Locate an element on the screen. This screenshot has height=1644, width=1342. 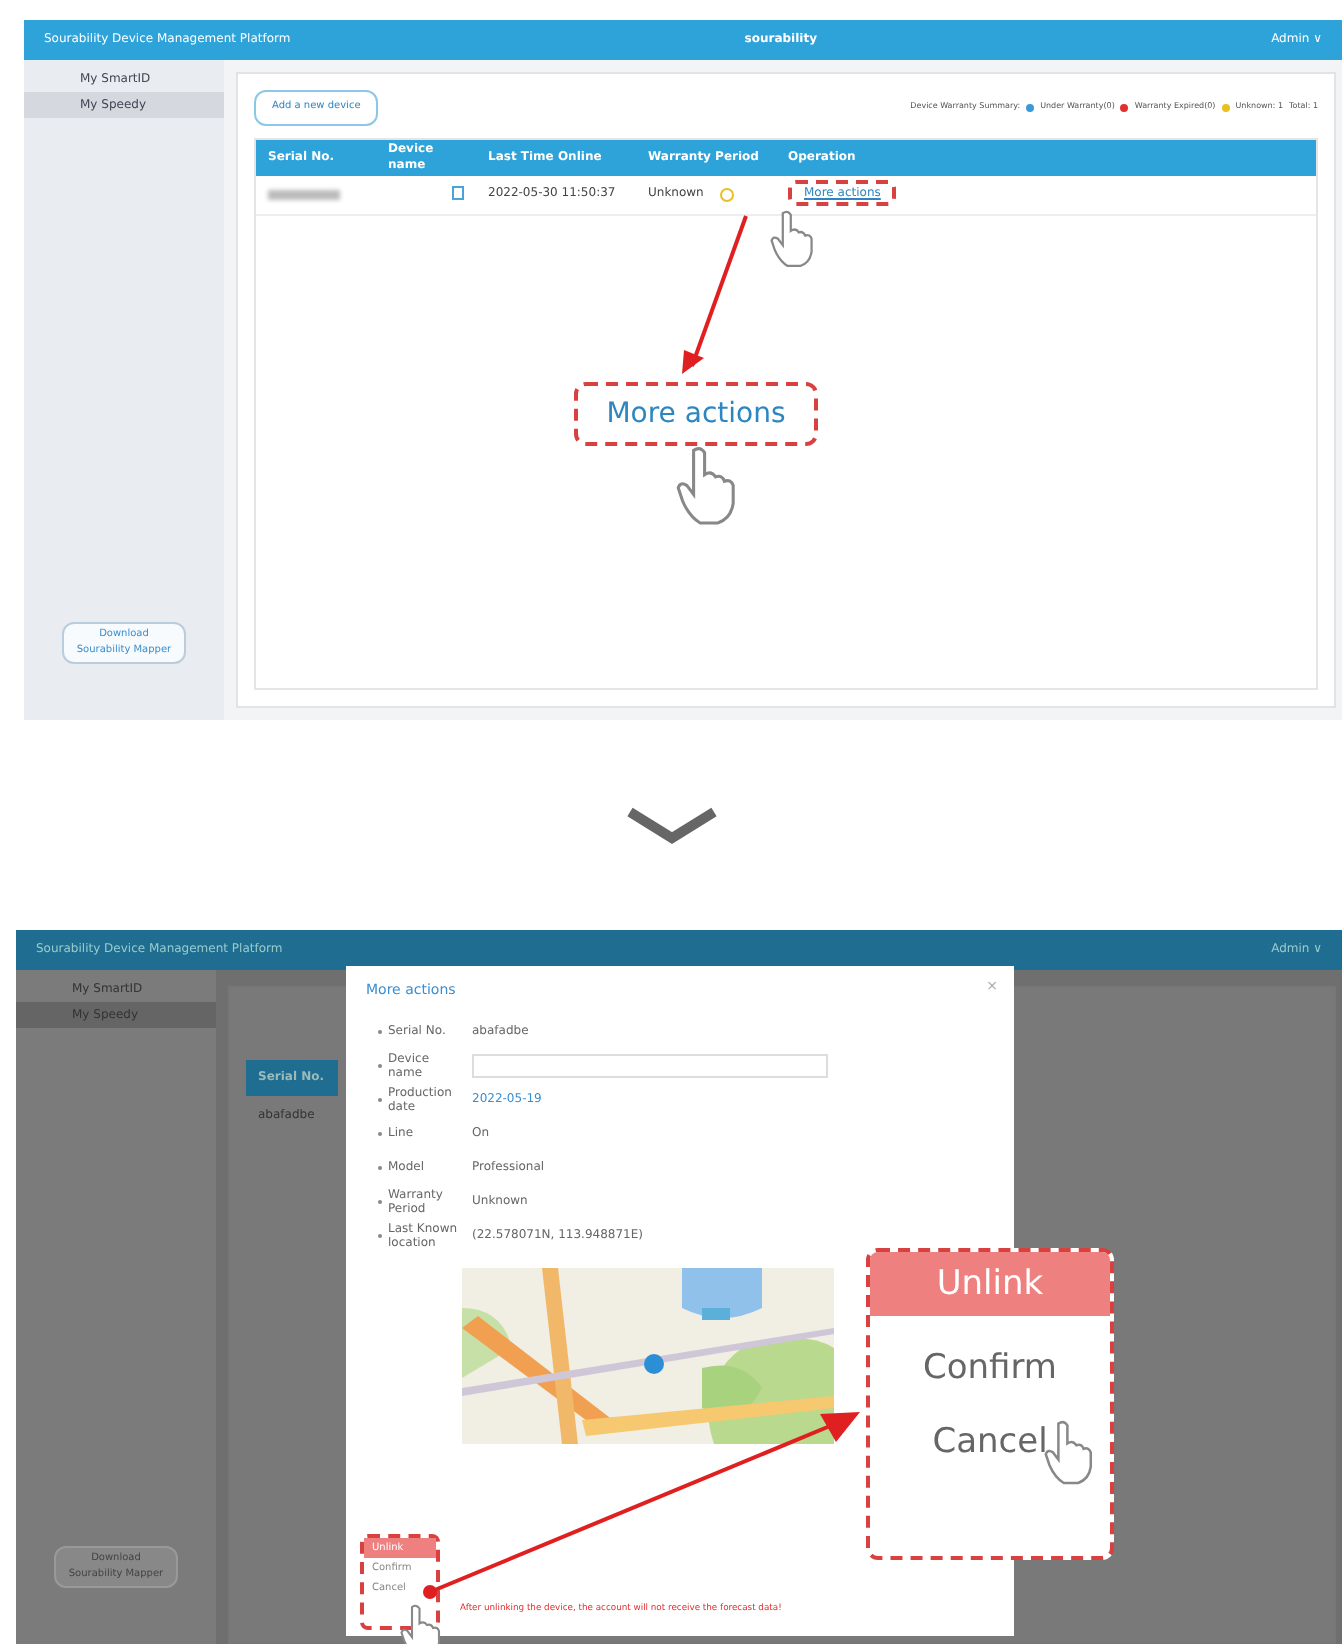
input-field is located at coordinates (650, 1065).